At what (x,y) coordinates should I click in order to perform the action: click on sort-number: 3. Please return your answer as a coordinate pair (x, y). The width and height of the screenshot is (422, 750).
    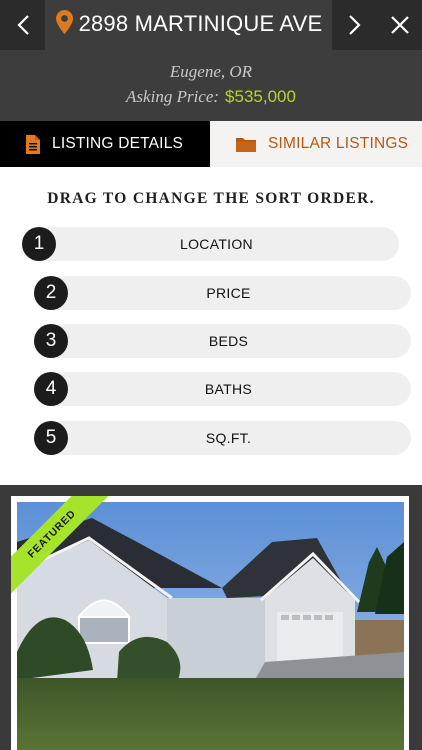
    Looking at the image, I should click on (51, 341).